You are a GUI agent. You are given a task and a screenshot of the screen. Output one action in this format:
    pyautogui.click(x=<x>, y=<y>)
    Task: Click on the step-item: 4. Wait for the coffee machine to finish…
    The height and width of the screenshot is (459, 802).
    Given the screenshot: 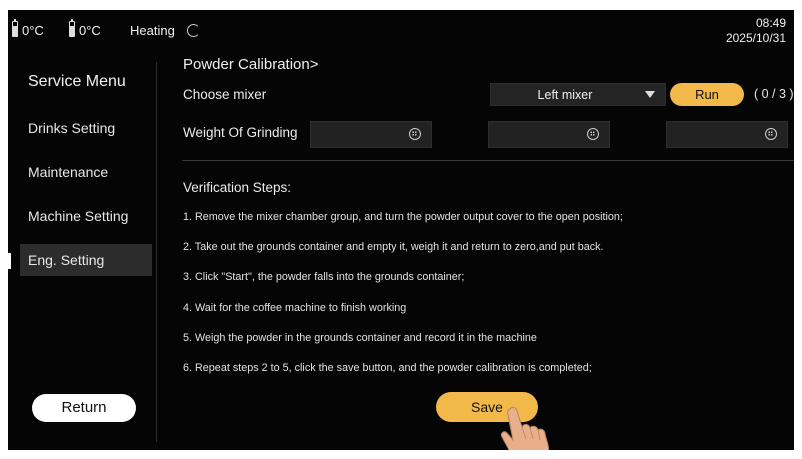 What is the action you would take?
    pyautogui.click(x=295, y=308)
    